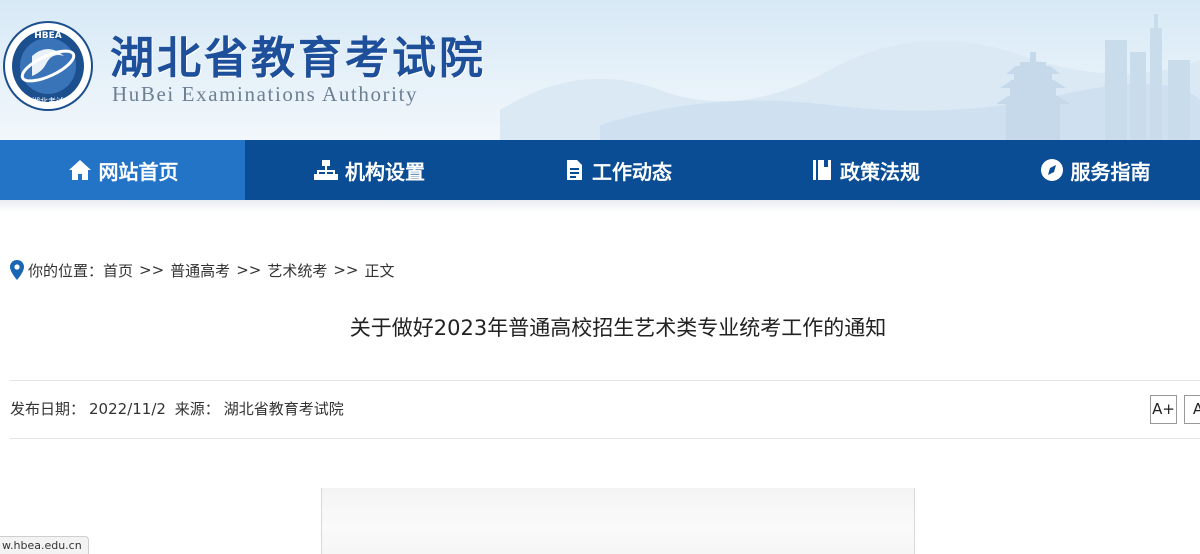 This screenshot has width=1200, height=554. I want to click on date-label: 发布日期：, so click(48, 409).